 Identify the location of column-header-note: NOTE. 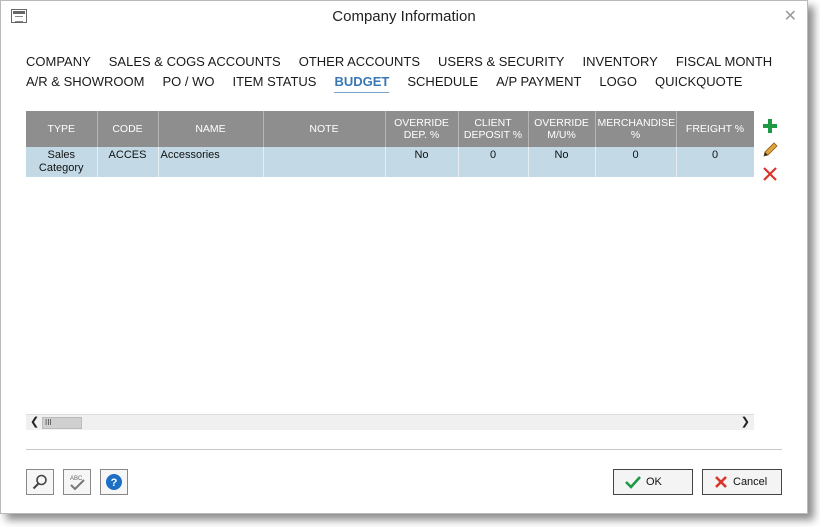
(324, 129).